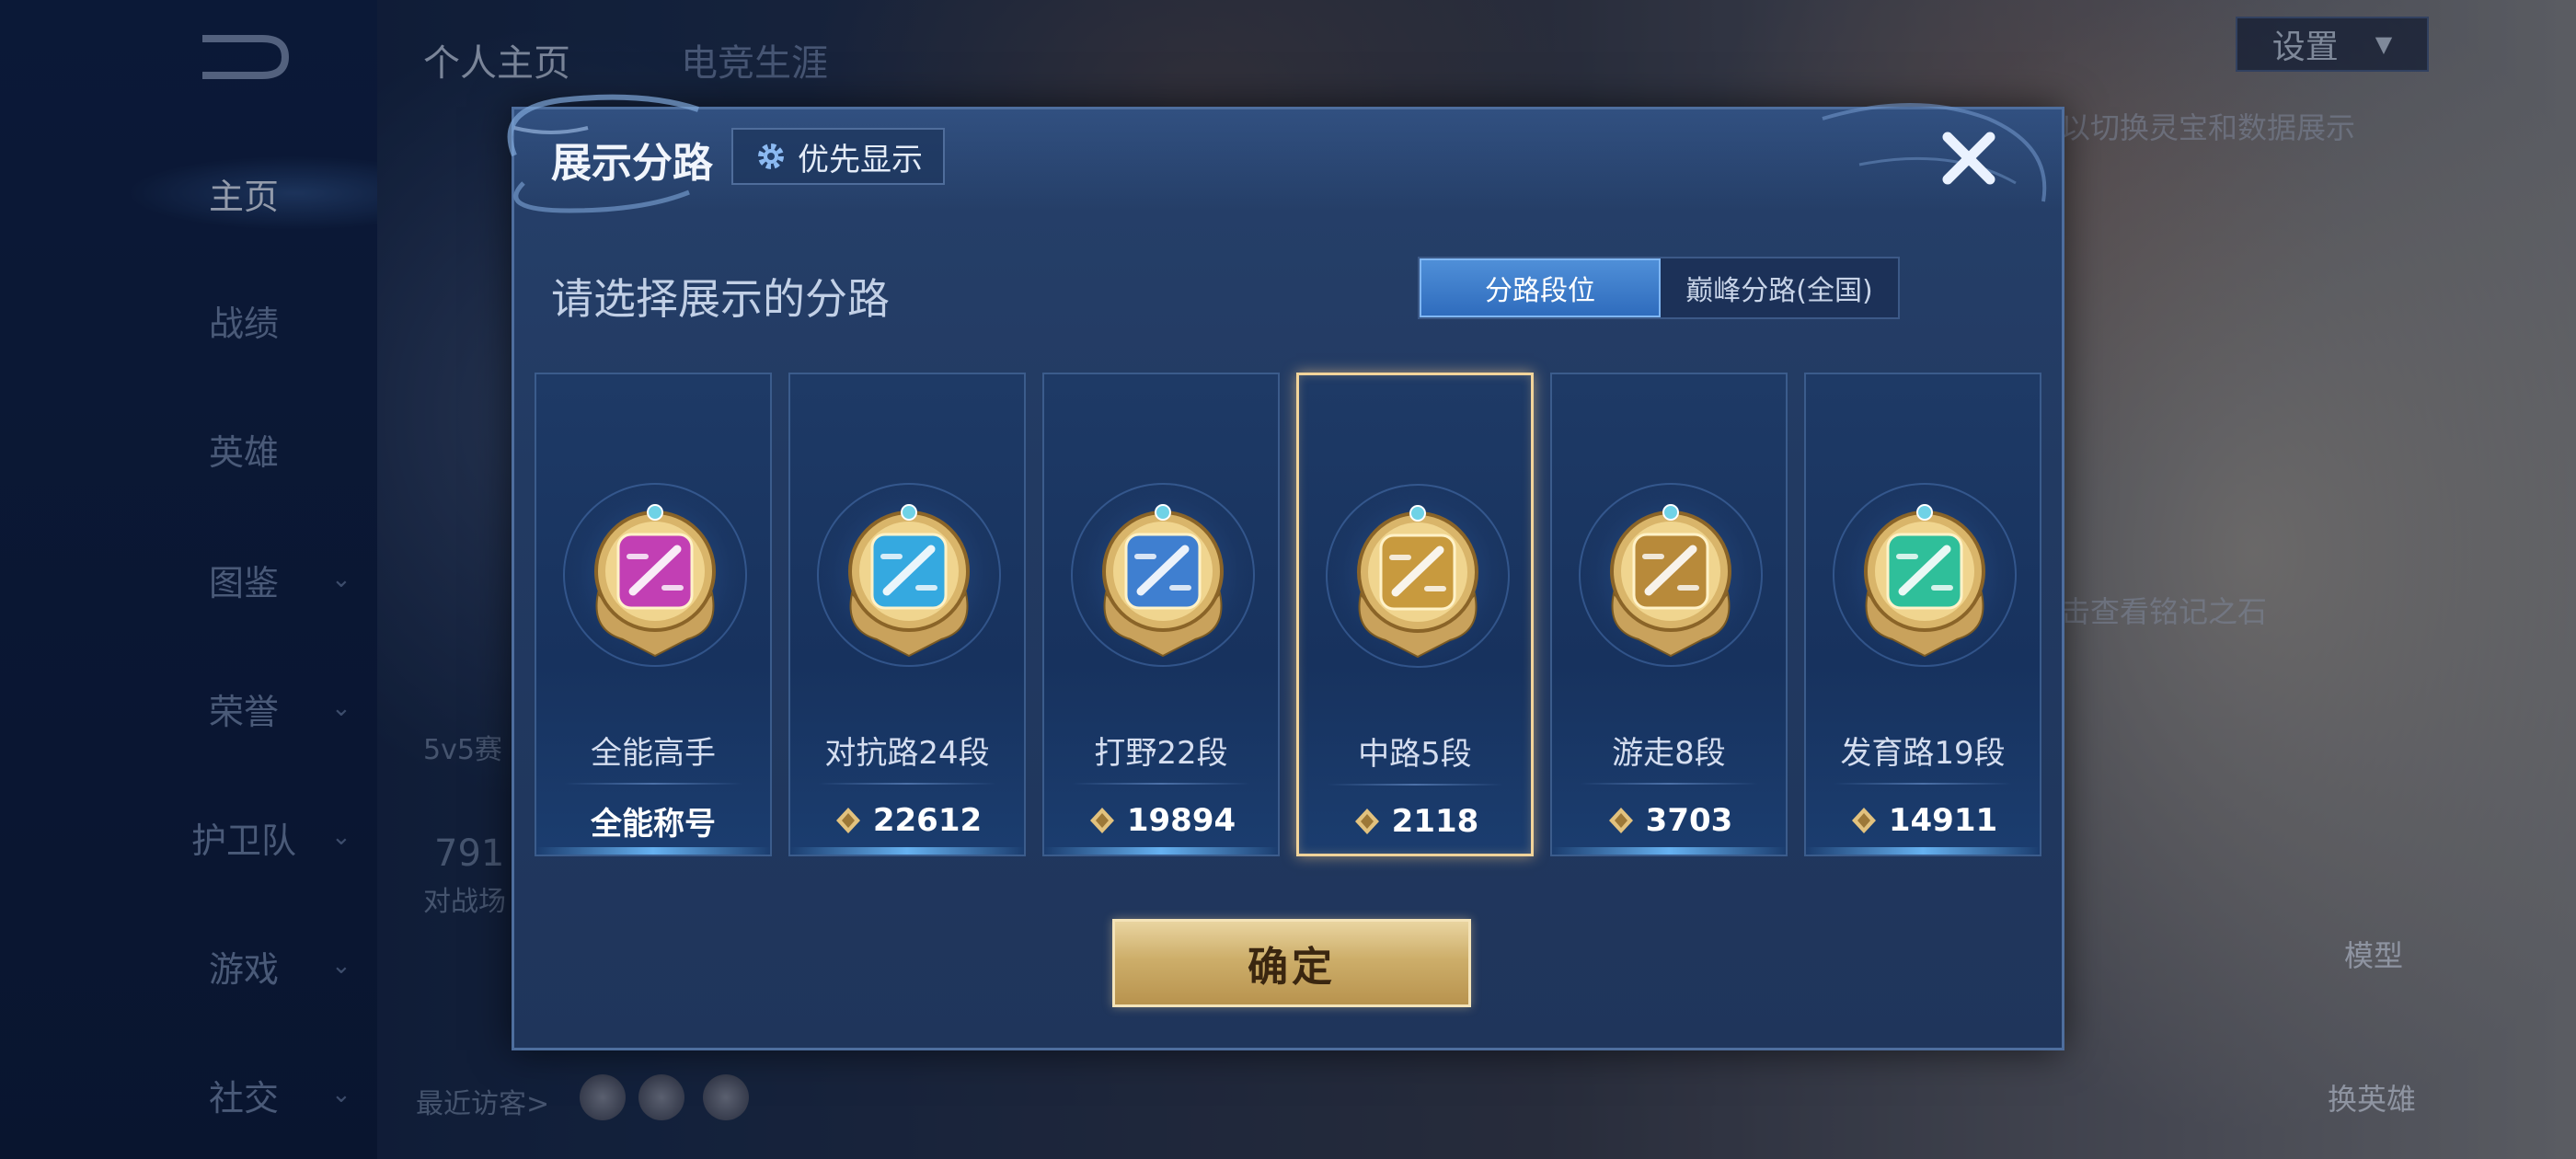  I want to click on close-icon, so click(1968, 158).